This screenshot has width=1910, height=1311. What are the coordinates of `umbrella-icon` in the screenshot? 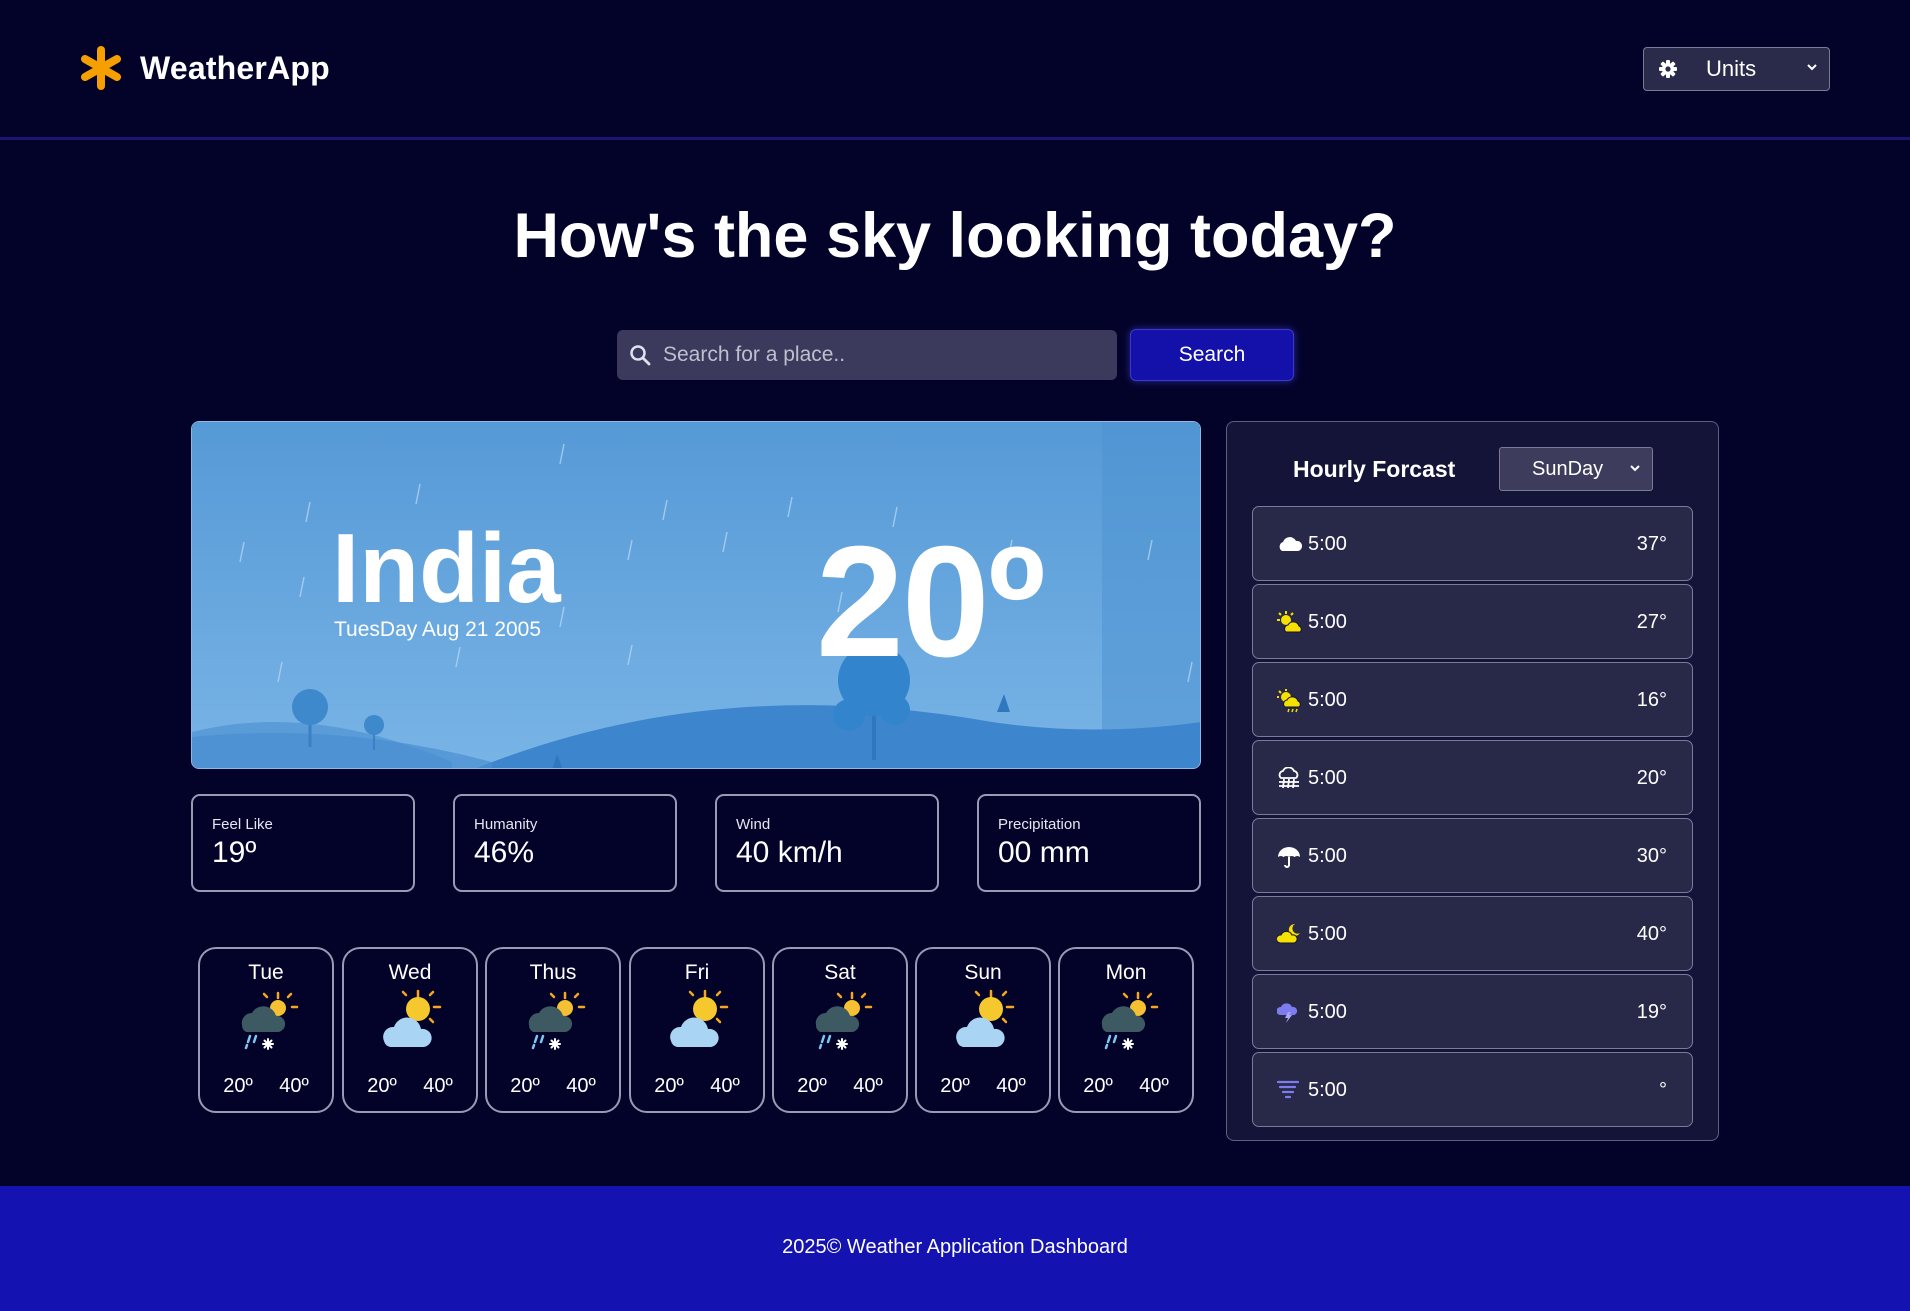 It's located at (1289, 857).